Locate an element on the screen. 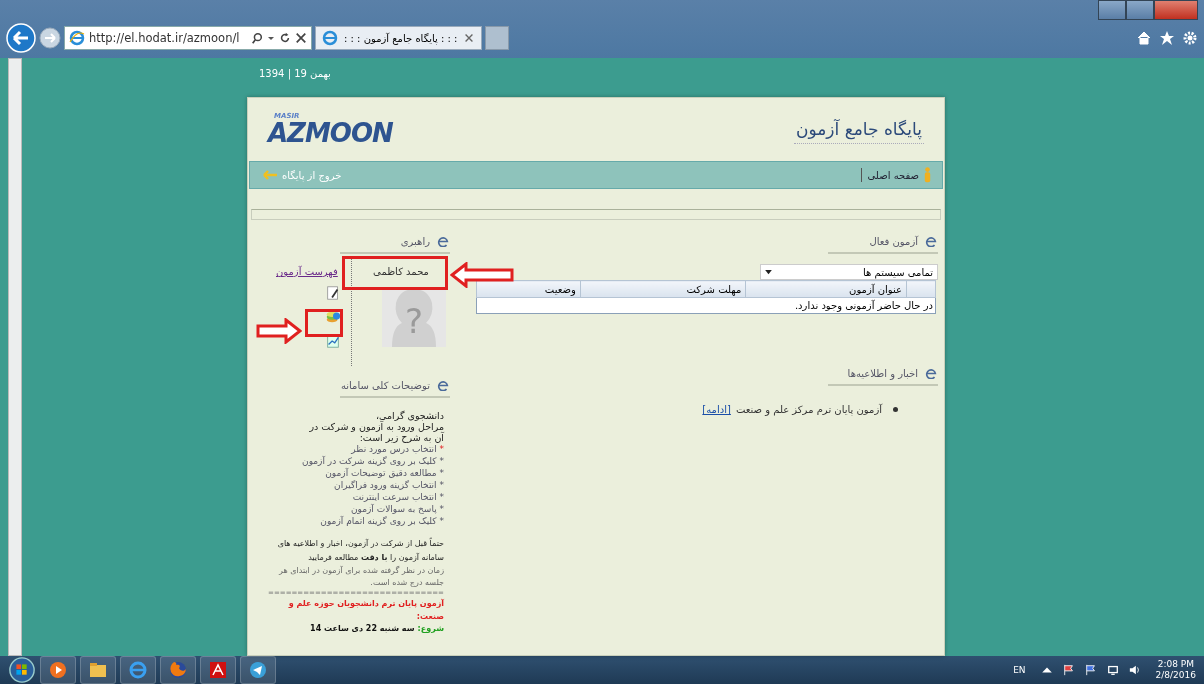 Image resolution: width=1204 pixels, height=684 pixels. close-icon is located at coordinates (301, 38).